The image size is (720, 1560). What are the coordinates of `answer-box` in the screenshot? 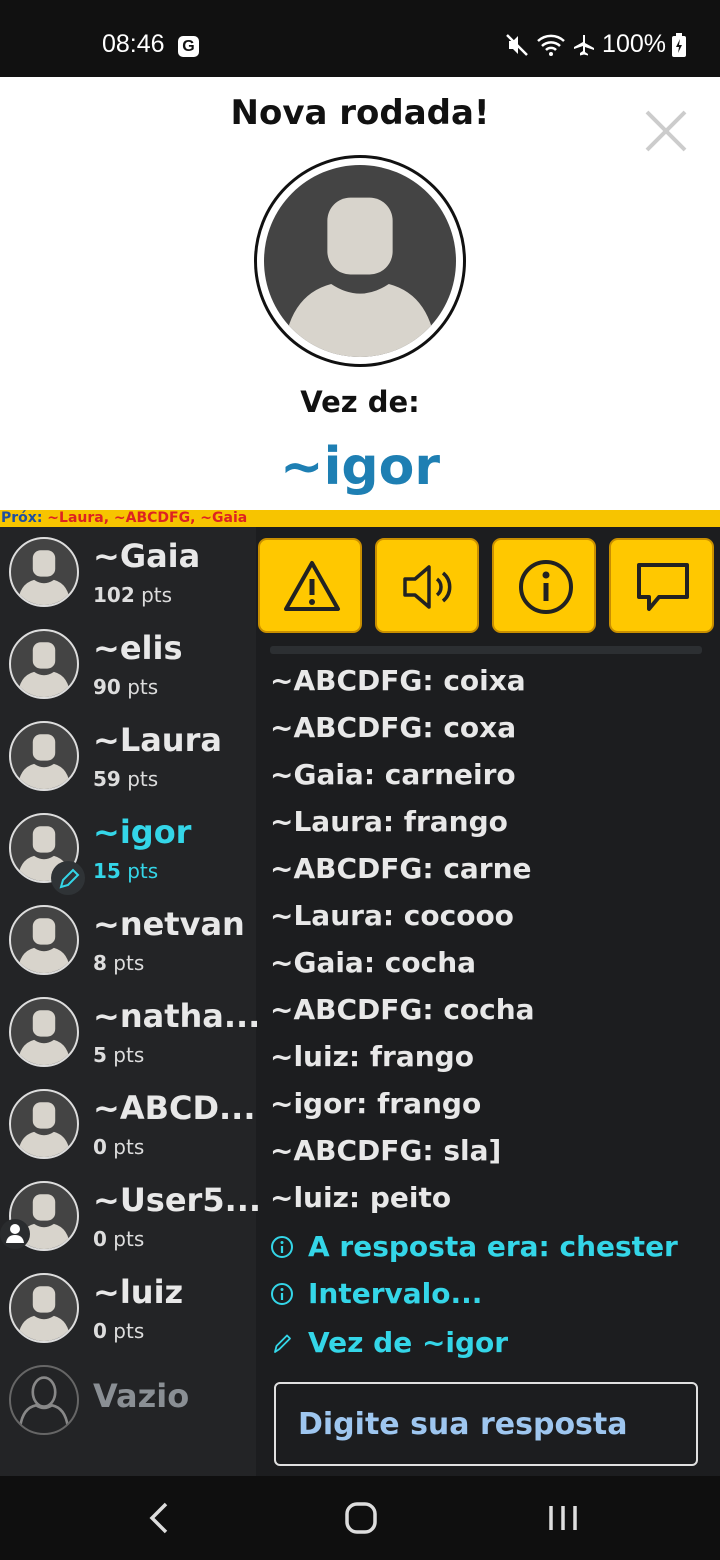 It's located at (486, 1424).